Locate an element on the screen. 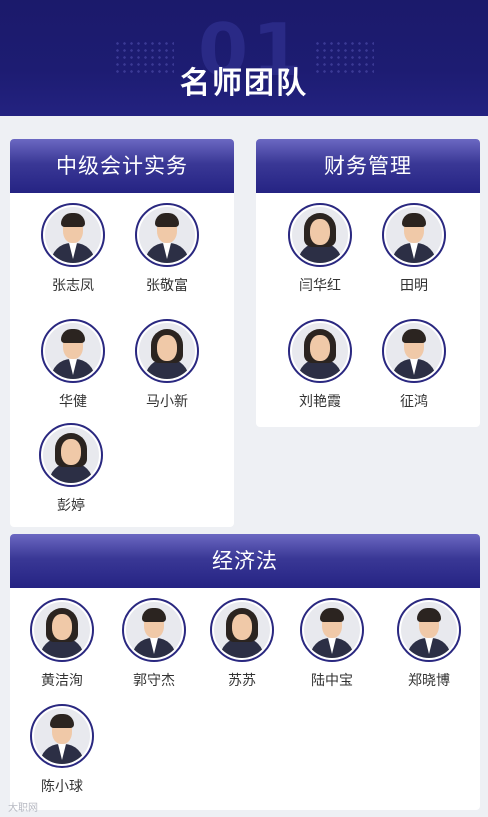 The width and height of the screenshot is (488, 817). teacher-card: 马小新 is located at coordinates (167, 365).